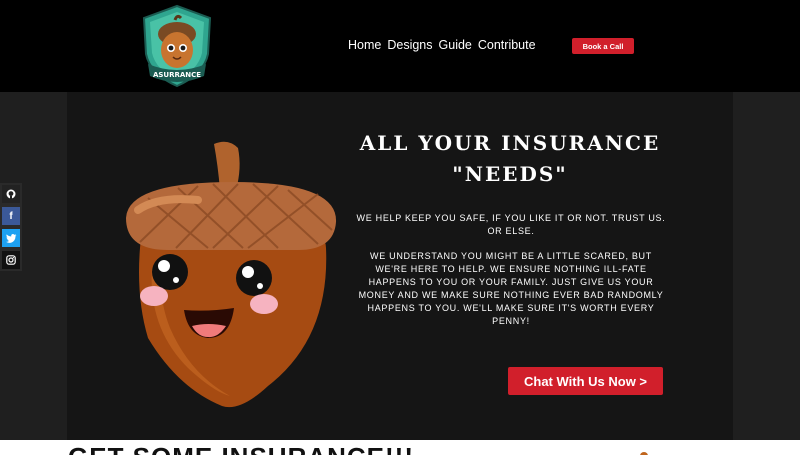 The image size is (800, 455). Describe the element at coordinates (177, 46) in the screenshot. I see `acorn-logo: ASURRANCE` at that location.